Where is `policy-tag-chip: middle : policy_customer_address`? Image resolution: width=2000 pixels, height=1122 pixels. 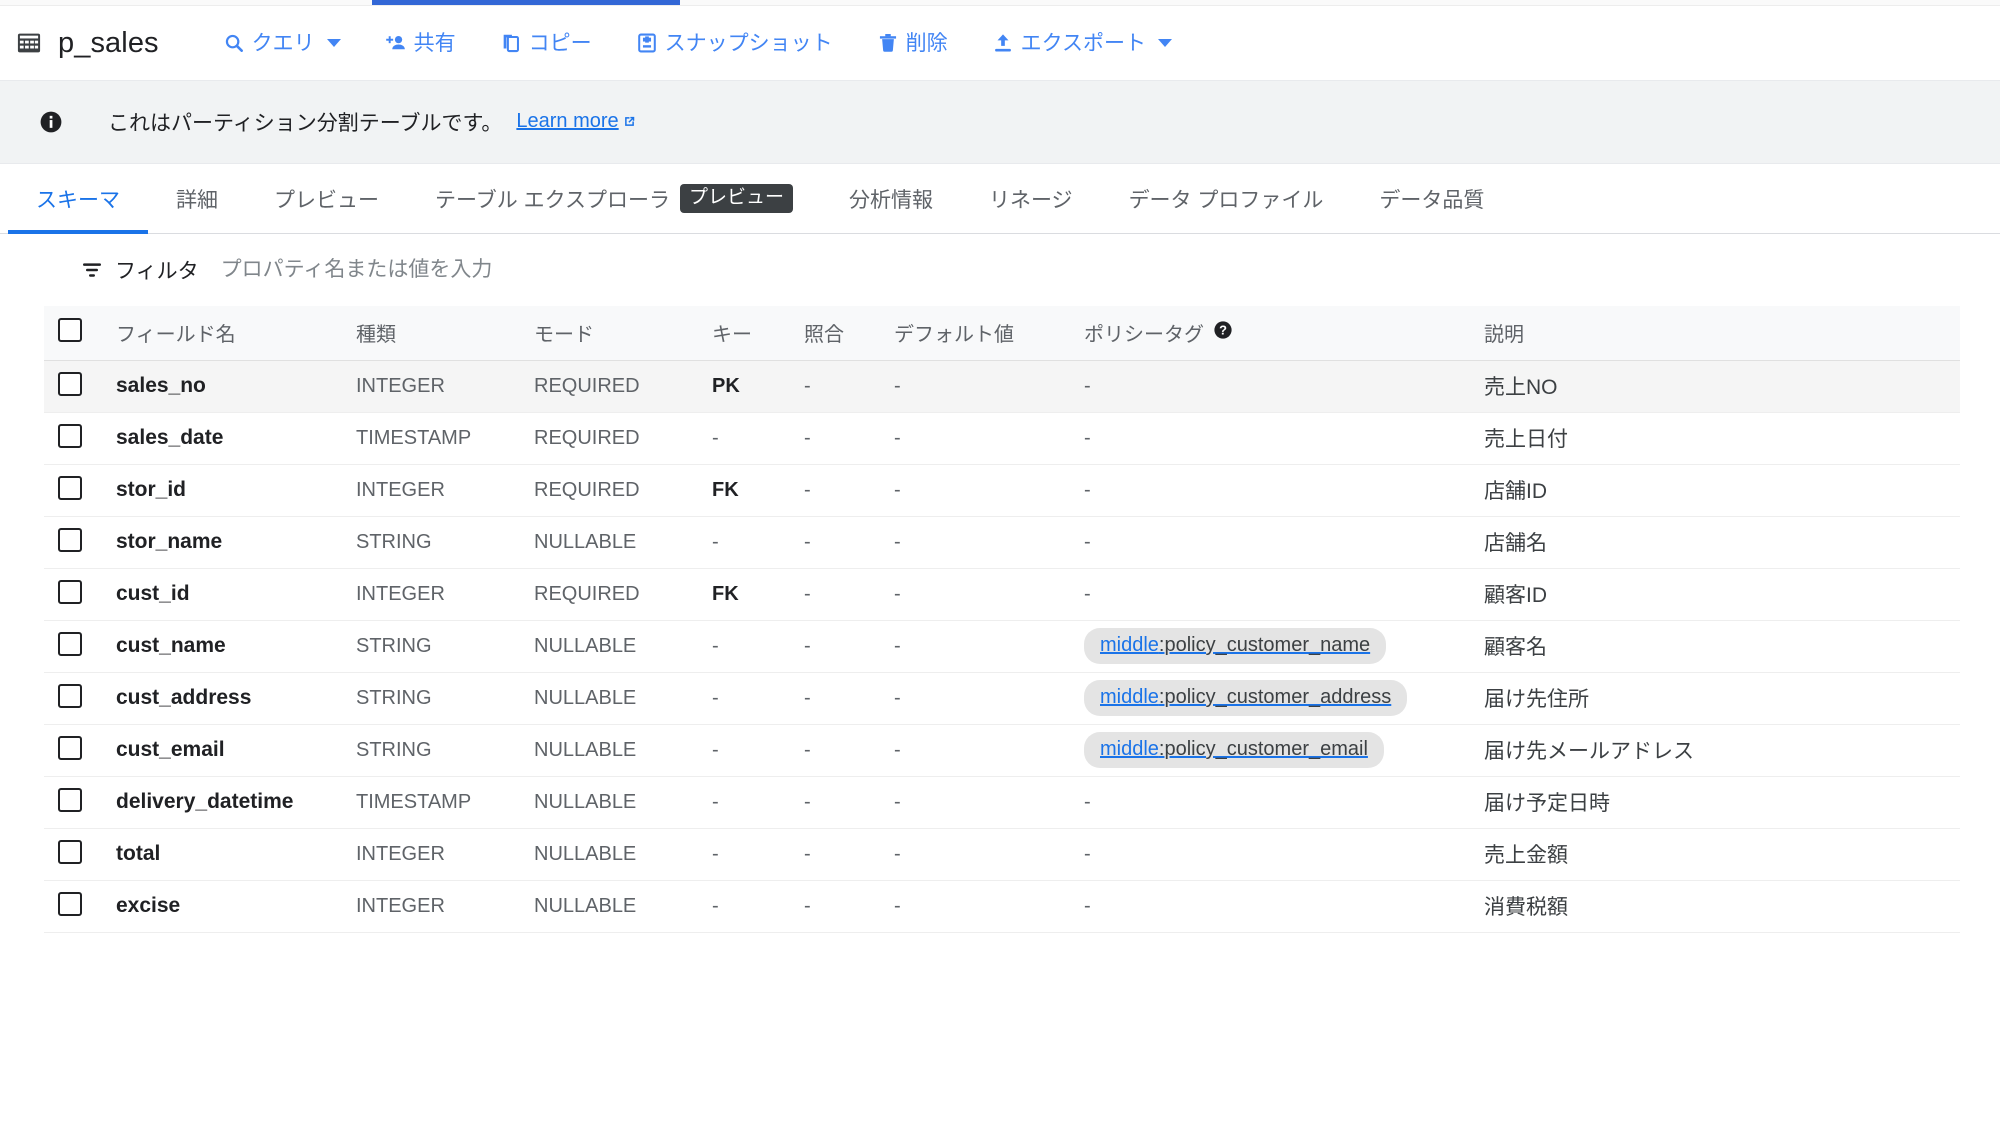 policy-tag-chip: middle : policy_customer_address is located at coordinates (1246, 698).